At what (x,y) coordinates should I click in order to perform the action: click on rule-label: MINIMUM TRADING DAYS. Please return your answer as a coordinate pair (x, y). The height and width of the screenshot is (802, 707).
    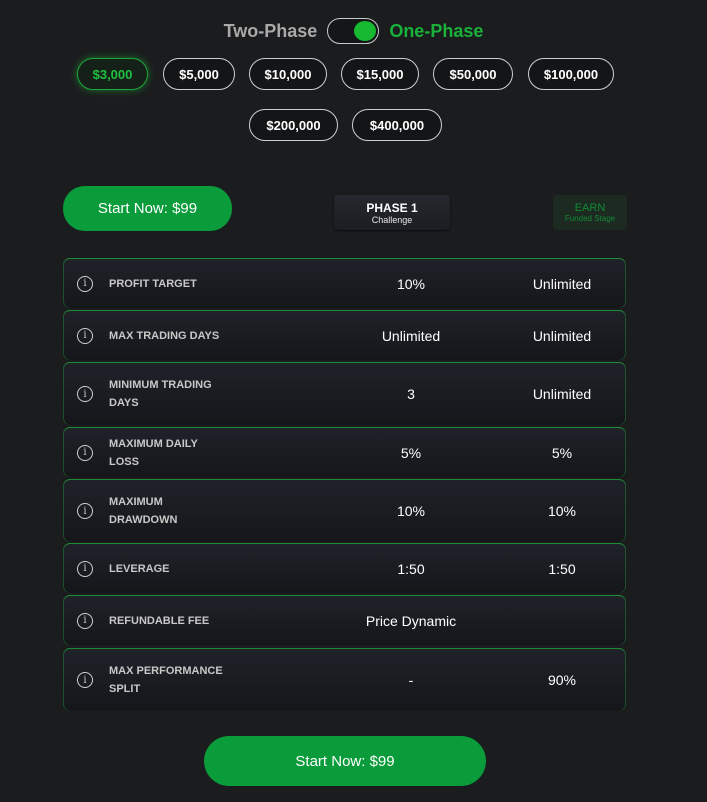
    Looking at the image, I should click on (160, 394).